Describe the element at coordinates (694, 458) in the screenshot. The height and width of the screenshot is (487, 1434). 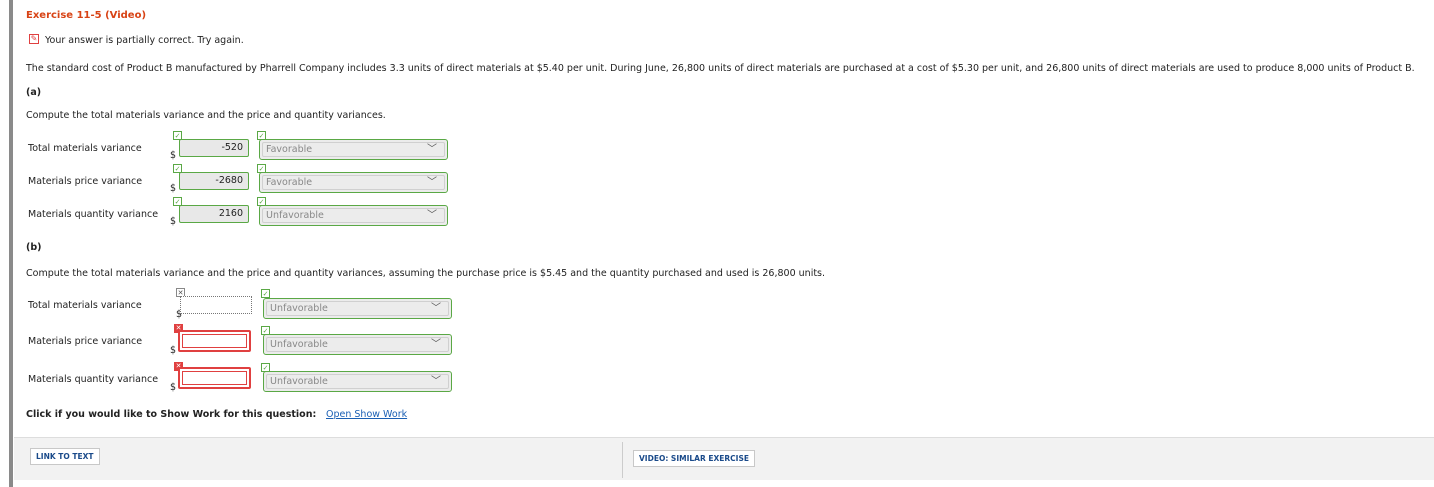
I see `video-similar-exercise-button: VIDEO: SIMILAR EXERCISE` at that location.